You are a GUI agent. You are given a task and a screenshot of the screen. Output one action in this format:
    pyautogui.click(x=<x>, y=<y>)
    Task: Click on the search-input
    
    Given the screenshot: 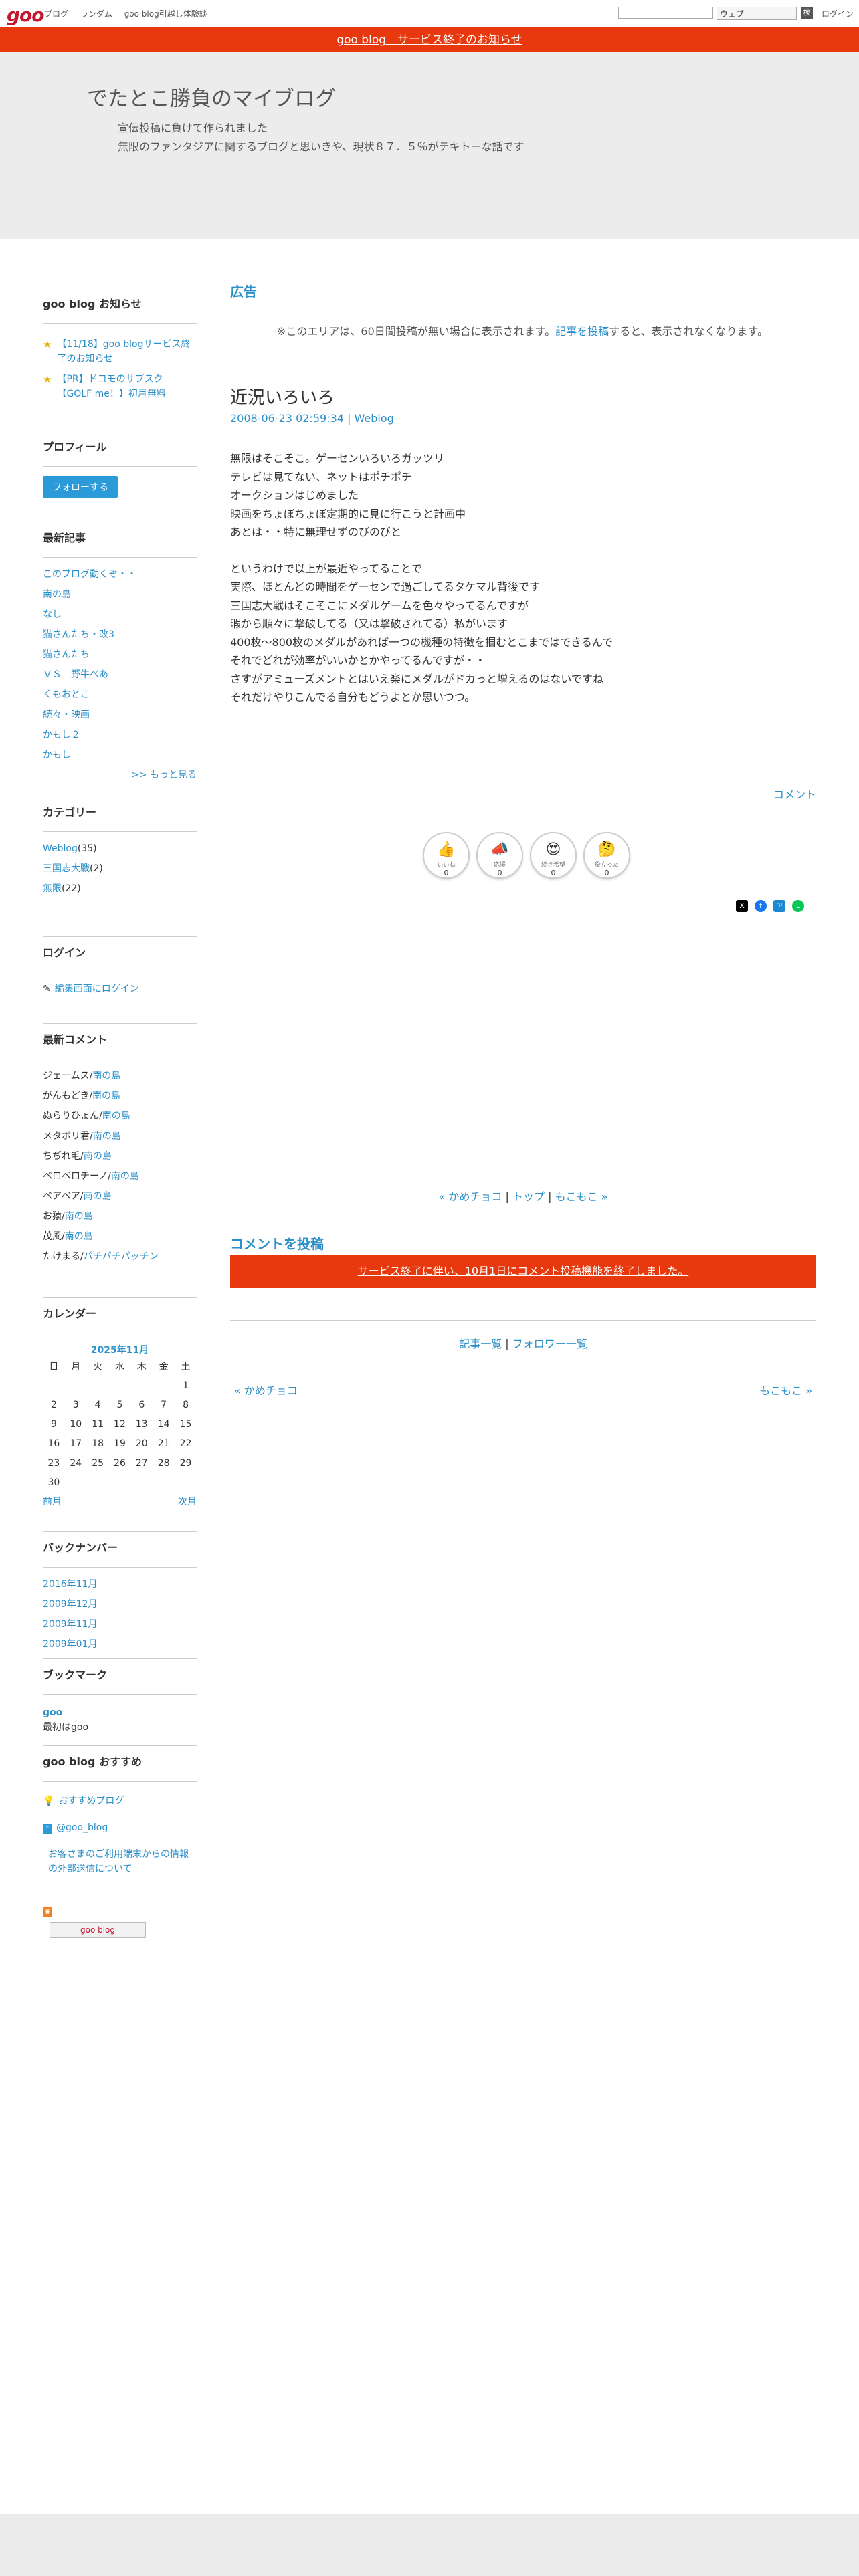 What is the action you would take?
    pyautogui.click(x=666, y=13)
    